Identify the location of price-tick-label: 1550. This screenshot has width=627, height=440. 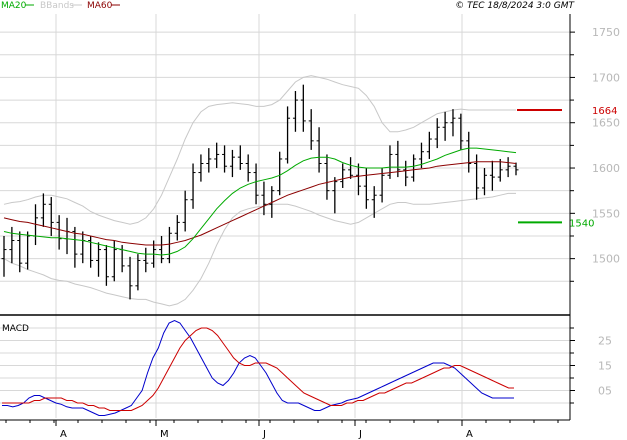
(606, 213).